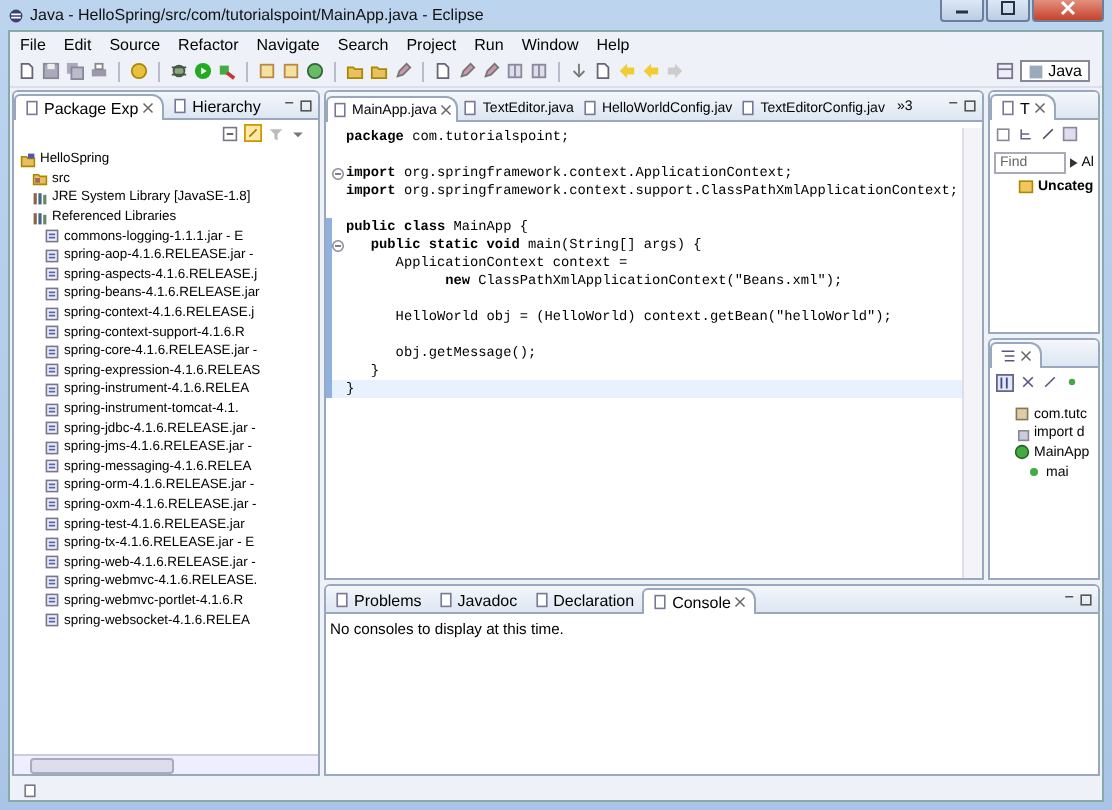 This screenshot has height=810, width=1112. I want to click on run-icon, so click(203, 71).